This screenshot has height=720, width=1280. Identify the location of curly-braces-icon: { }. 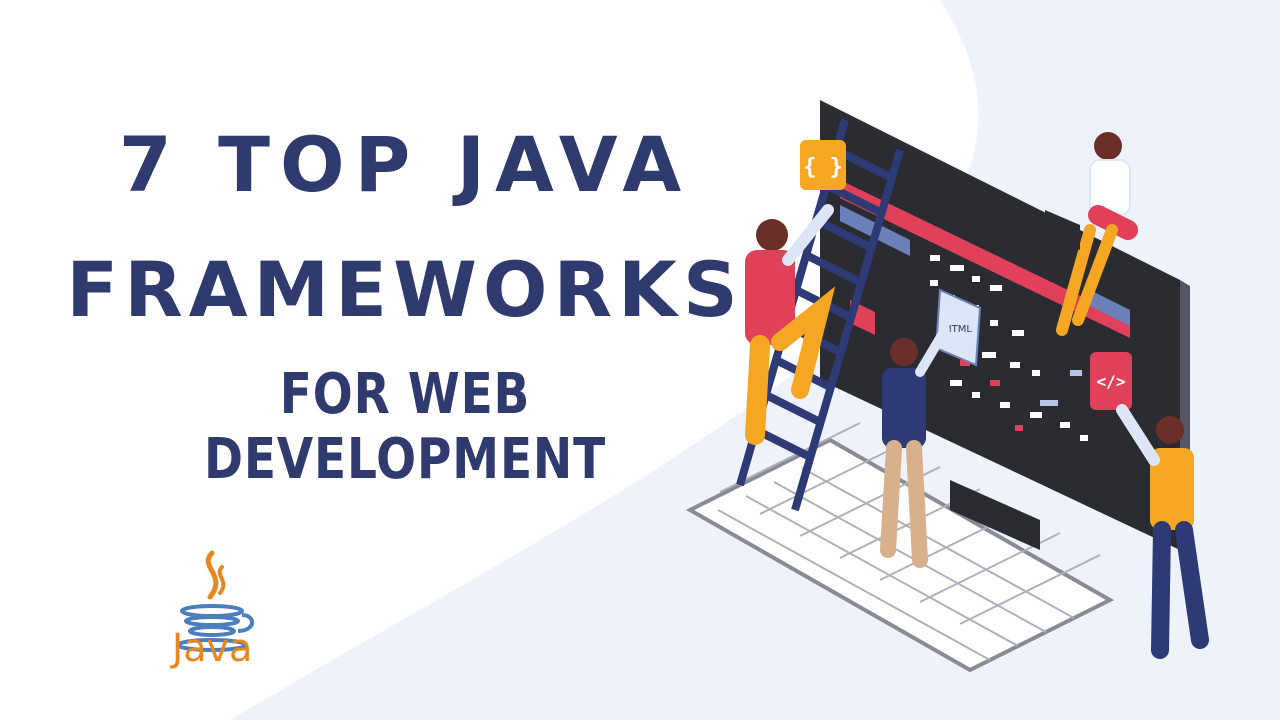
(823, 165).